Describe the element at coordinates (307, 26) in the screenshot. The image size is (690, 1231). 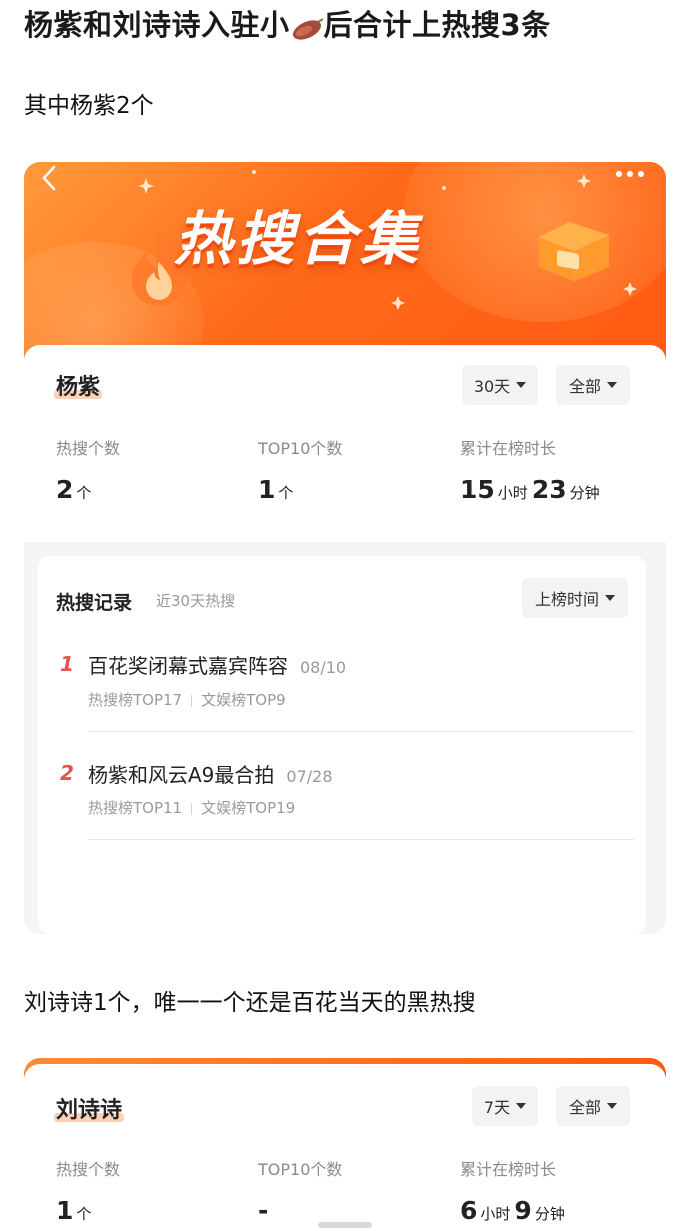
I see `sweet-potato-emoji-icon` at that location.